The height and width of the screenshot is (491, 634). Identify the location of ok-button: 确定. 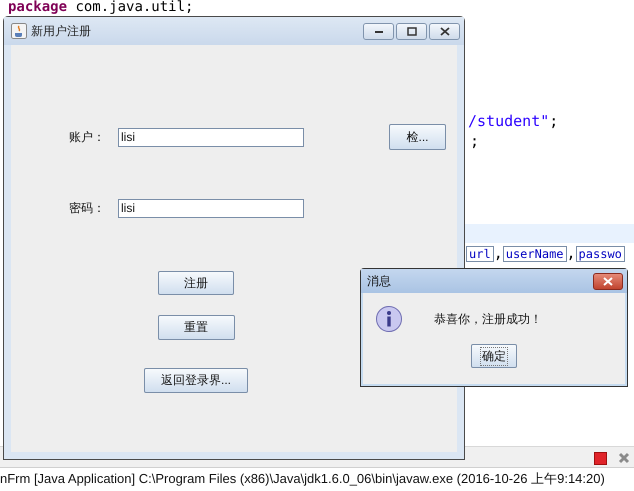
(494, 356).